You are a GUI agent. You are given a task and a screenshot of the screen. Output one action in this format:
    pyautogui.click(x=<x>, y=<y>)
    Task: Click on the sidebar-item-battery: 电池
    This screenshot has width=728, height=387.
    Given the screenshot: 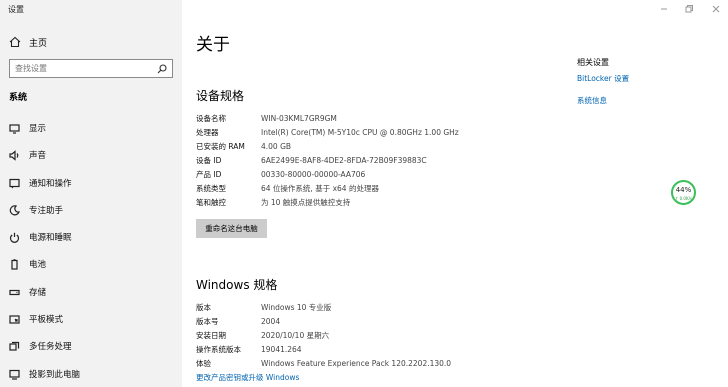 What is the action you would take?
    pyautogui.click(x=27, y=264)
    